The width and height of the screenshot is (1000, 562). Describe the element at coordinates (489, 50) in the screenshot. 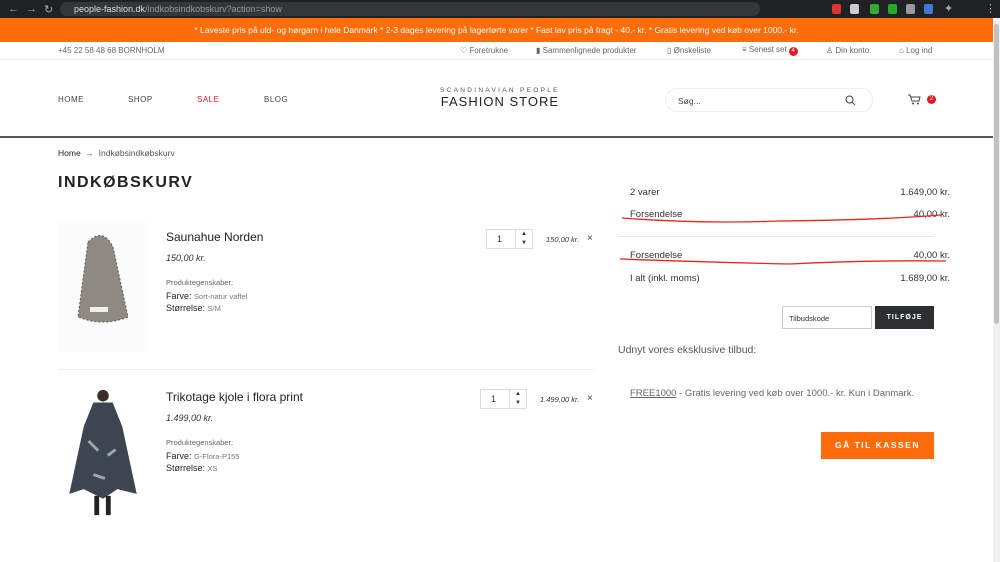

I see `label: Foretrukne` at that location.